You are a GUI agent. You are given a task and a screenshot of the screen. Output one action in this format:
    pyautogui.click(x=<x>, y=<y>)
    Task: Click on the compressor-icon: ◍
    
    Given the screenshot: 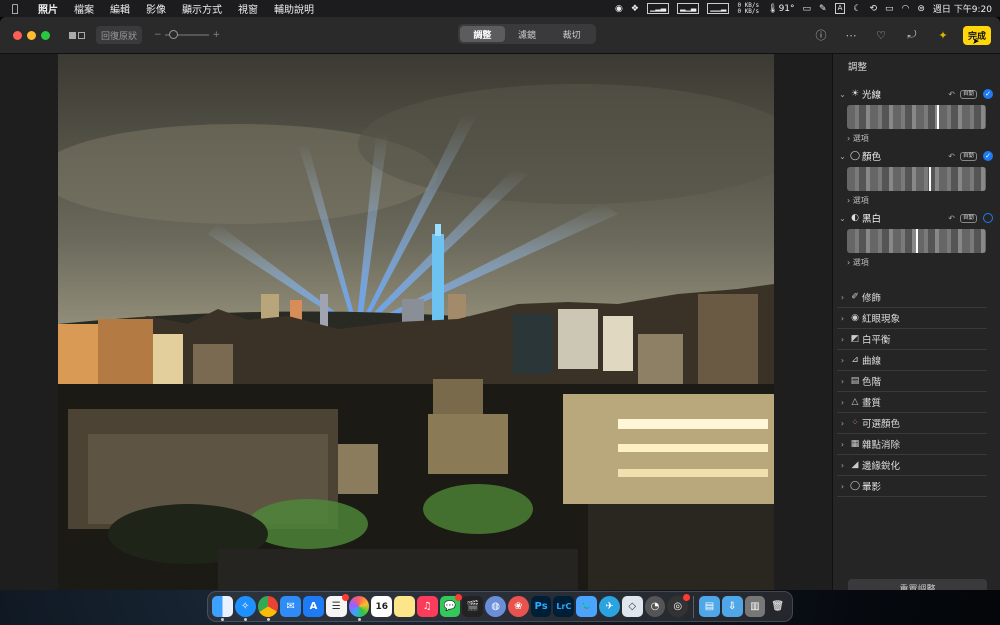 What is the action you would take?
    pyautogui.click(x=495, y=606)
    